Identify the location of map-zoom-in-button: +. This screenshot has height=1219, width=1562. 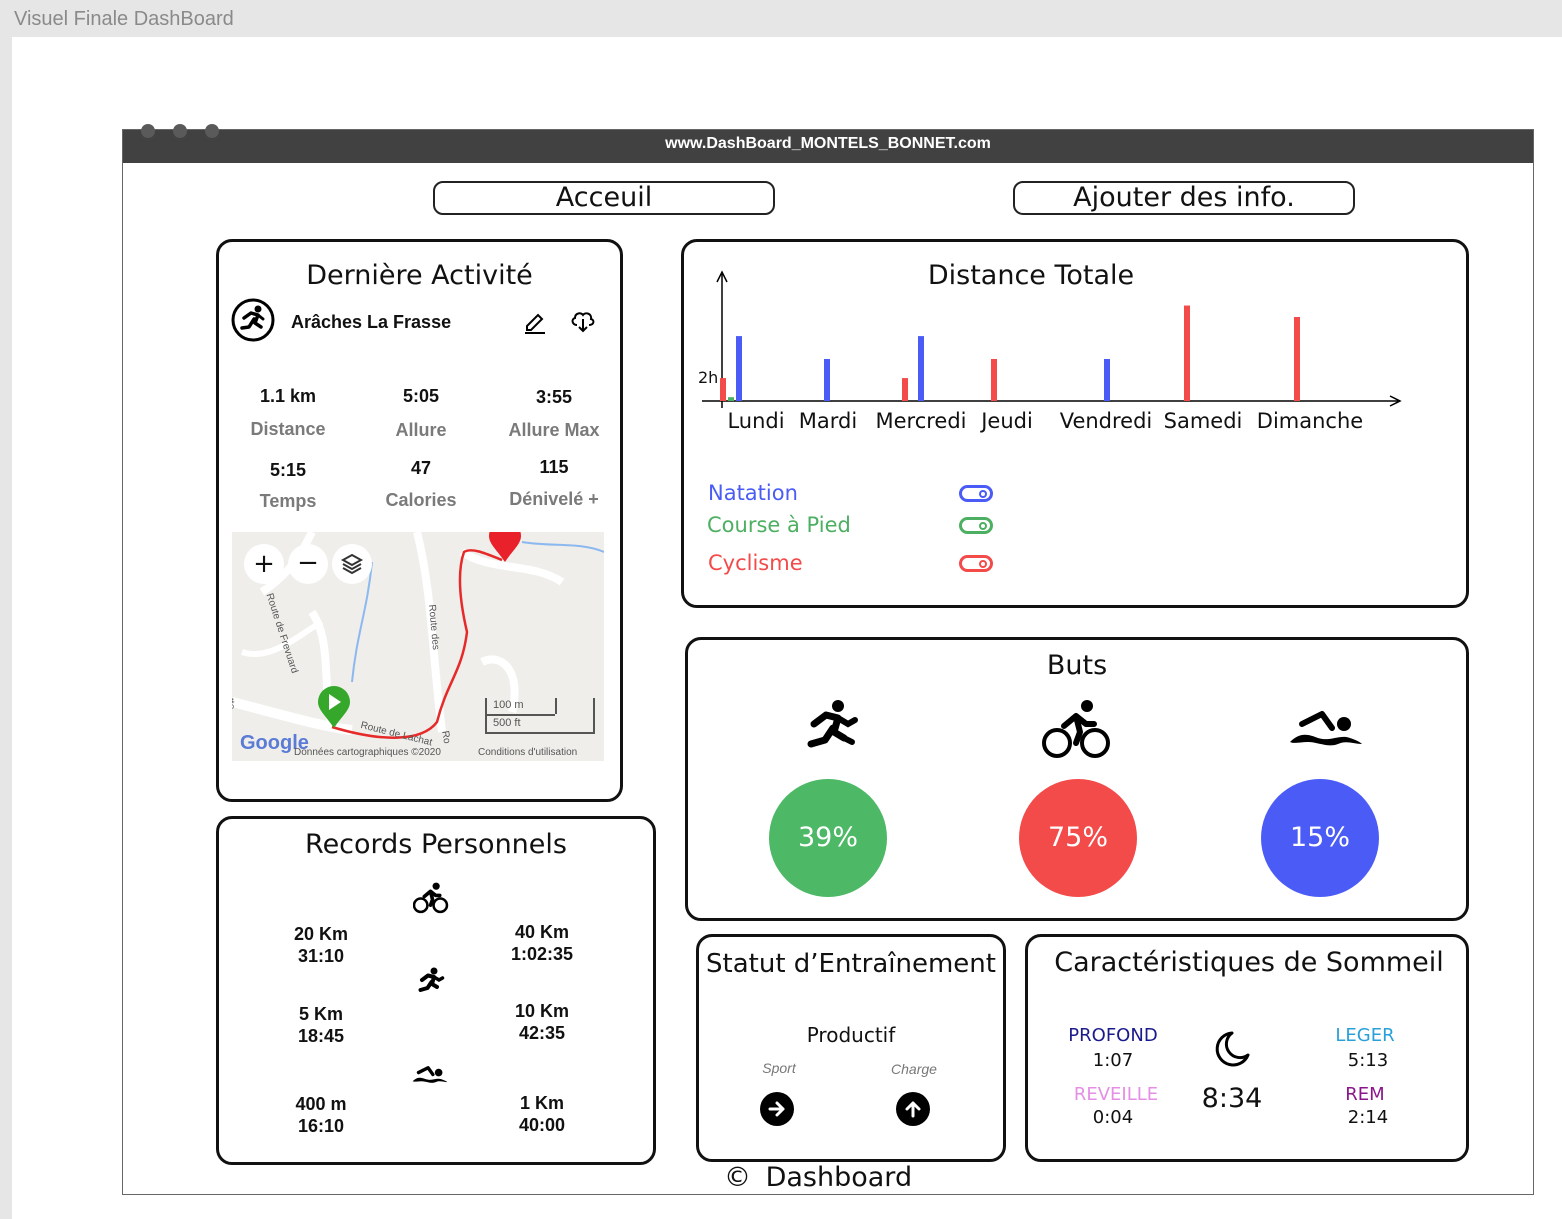
(264, 564).